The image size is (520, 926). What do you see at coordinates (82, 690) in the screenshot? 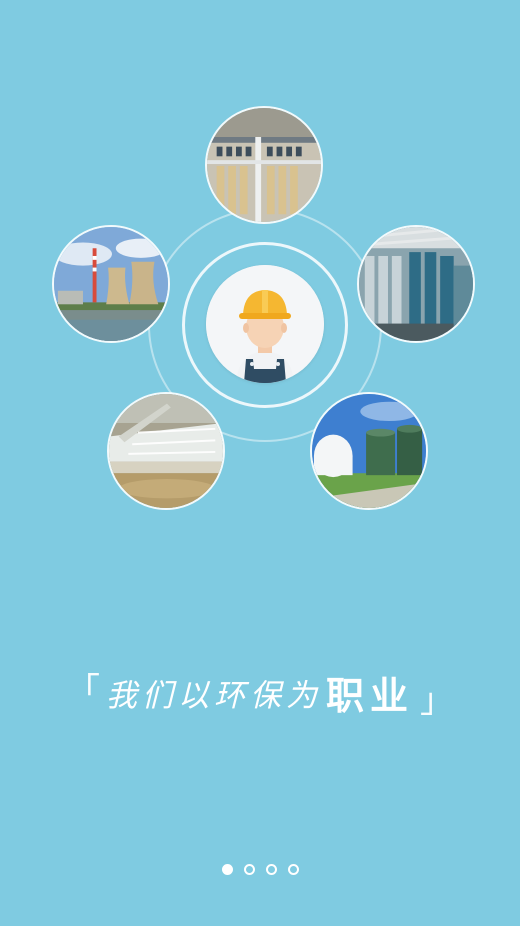
I see `slogan-open-bracket: 「` at bounding box center [82, 690].